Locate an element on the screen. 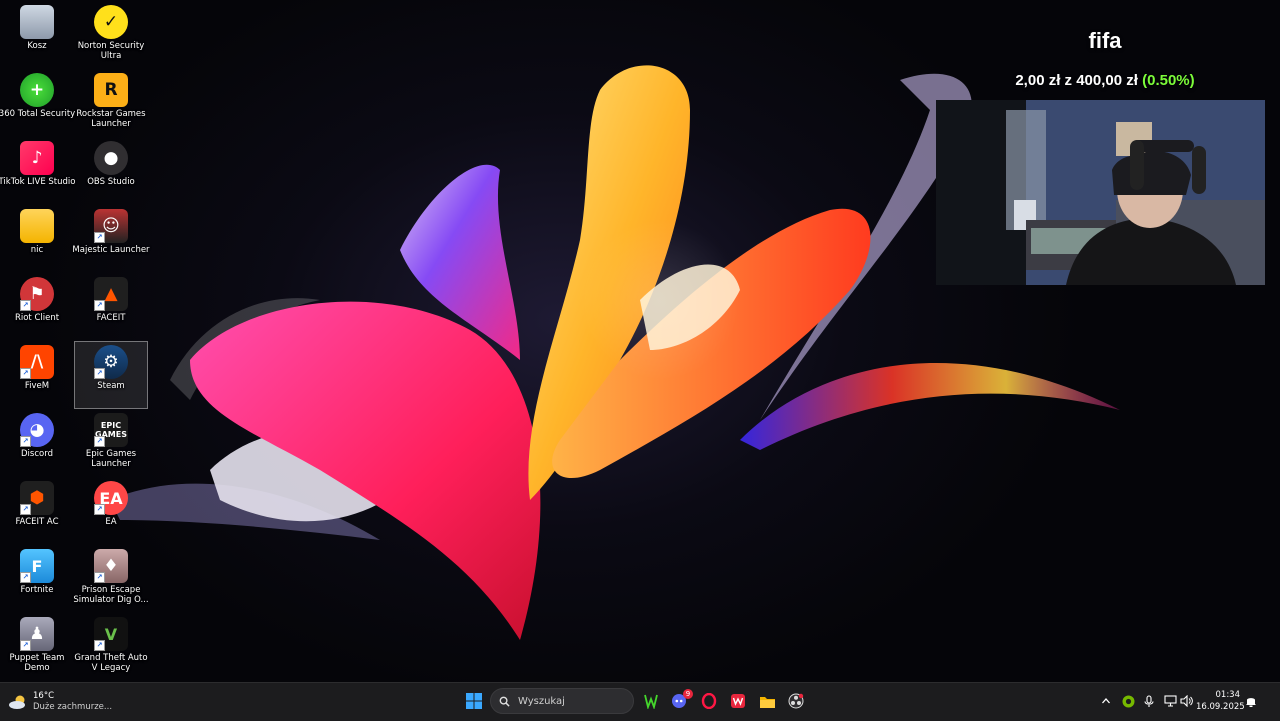  desktop-shortcut-nic: nic is located at coordinates (37, 239).